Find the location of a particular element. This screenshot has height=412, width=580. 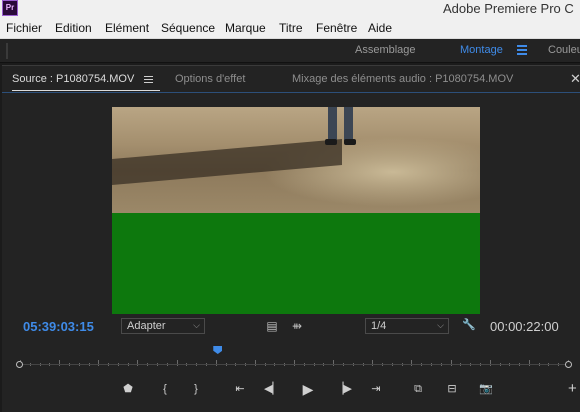

export-frame-icon: 📷 is located at coordinates (486, 389).